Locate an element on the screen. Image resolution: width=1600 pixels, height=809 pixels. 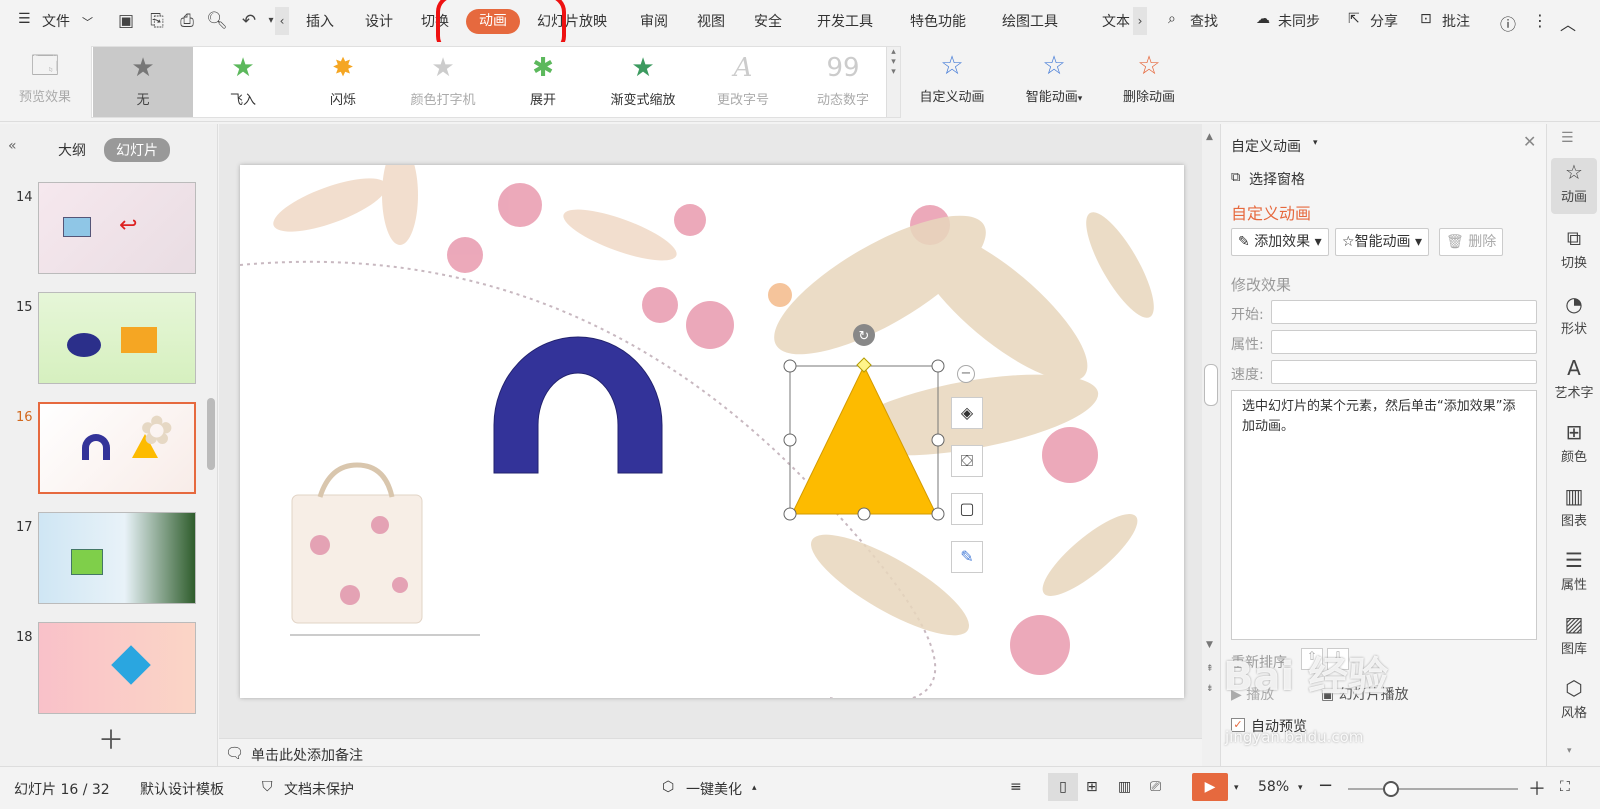
zoom-slider is located at coordinates (1433, 789).